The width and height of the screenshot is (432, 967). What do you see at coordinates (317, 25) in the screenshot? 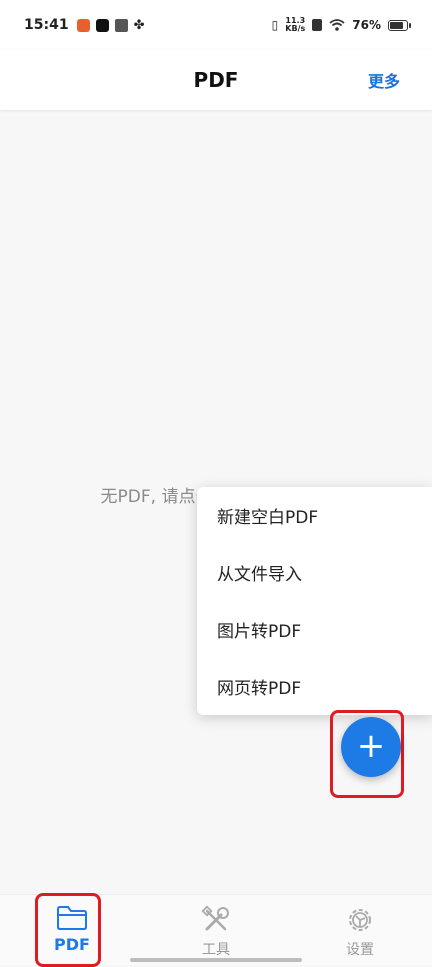
I see `sim-x-icon` at bounding box center [317, 25].